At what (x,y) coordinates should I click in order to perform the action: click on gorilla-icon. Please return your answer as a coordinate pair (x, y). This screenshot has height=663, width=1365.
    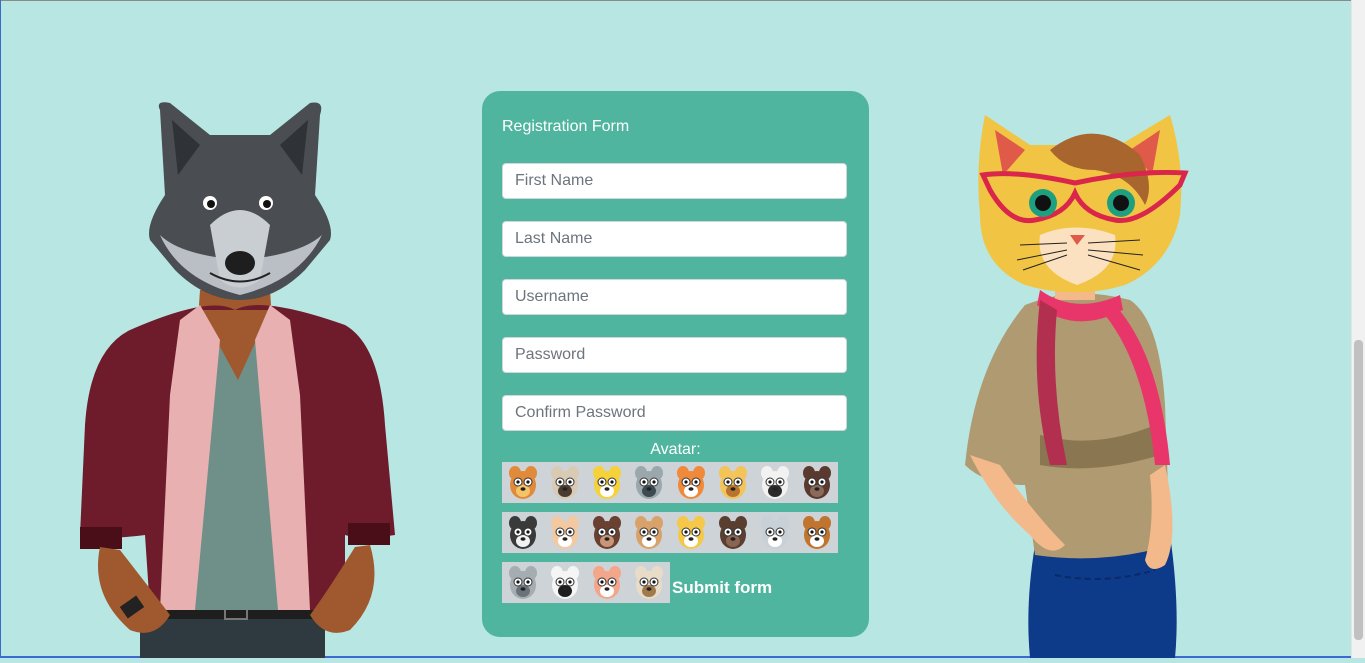
    Looking at the image, I should click on (817, 482).